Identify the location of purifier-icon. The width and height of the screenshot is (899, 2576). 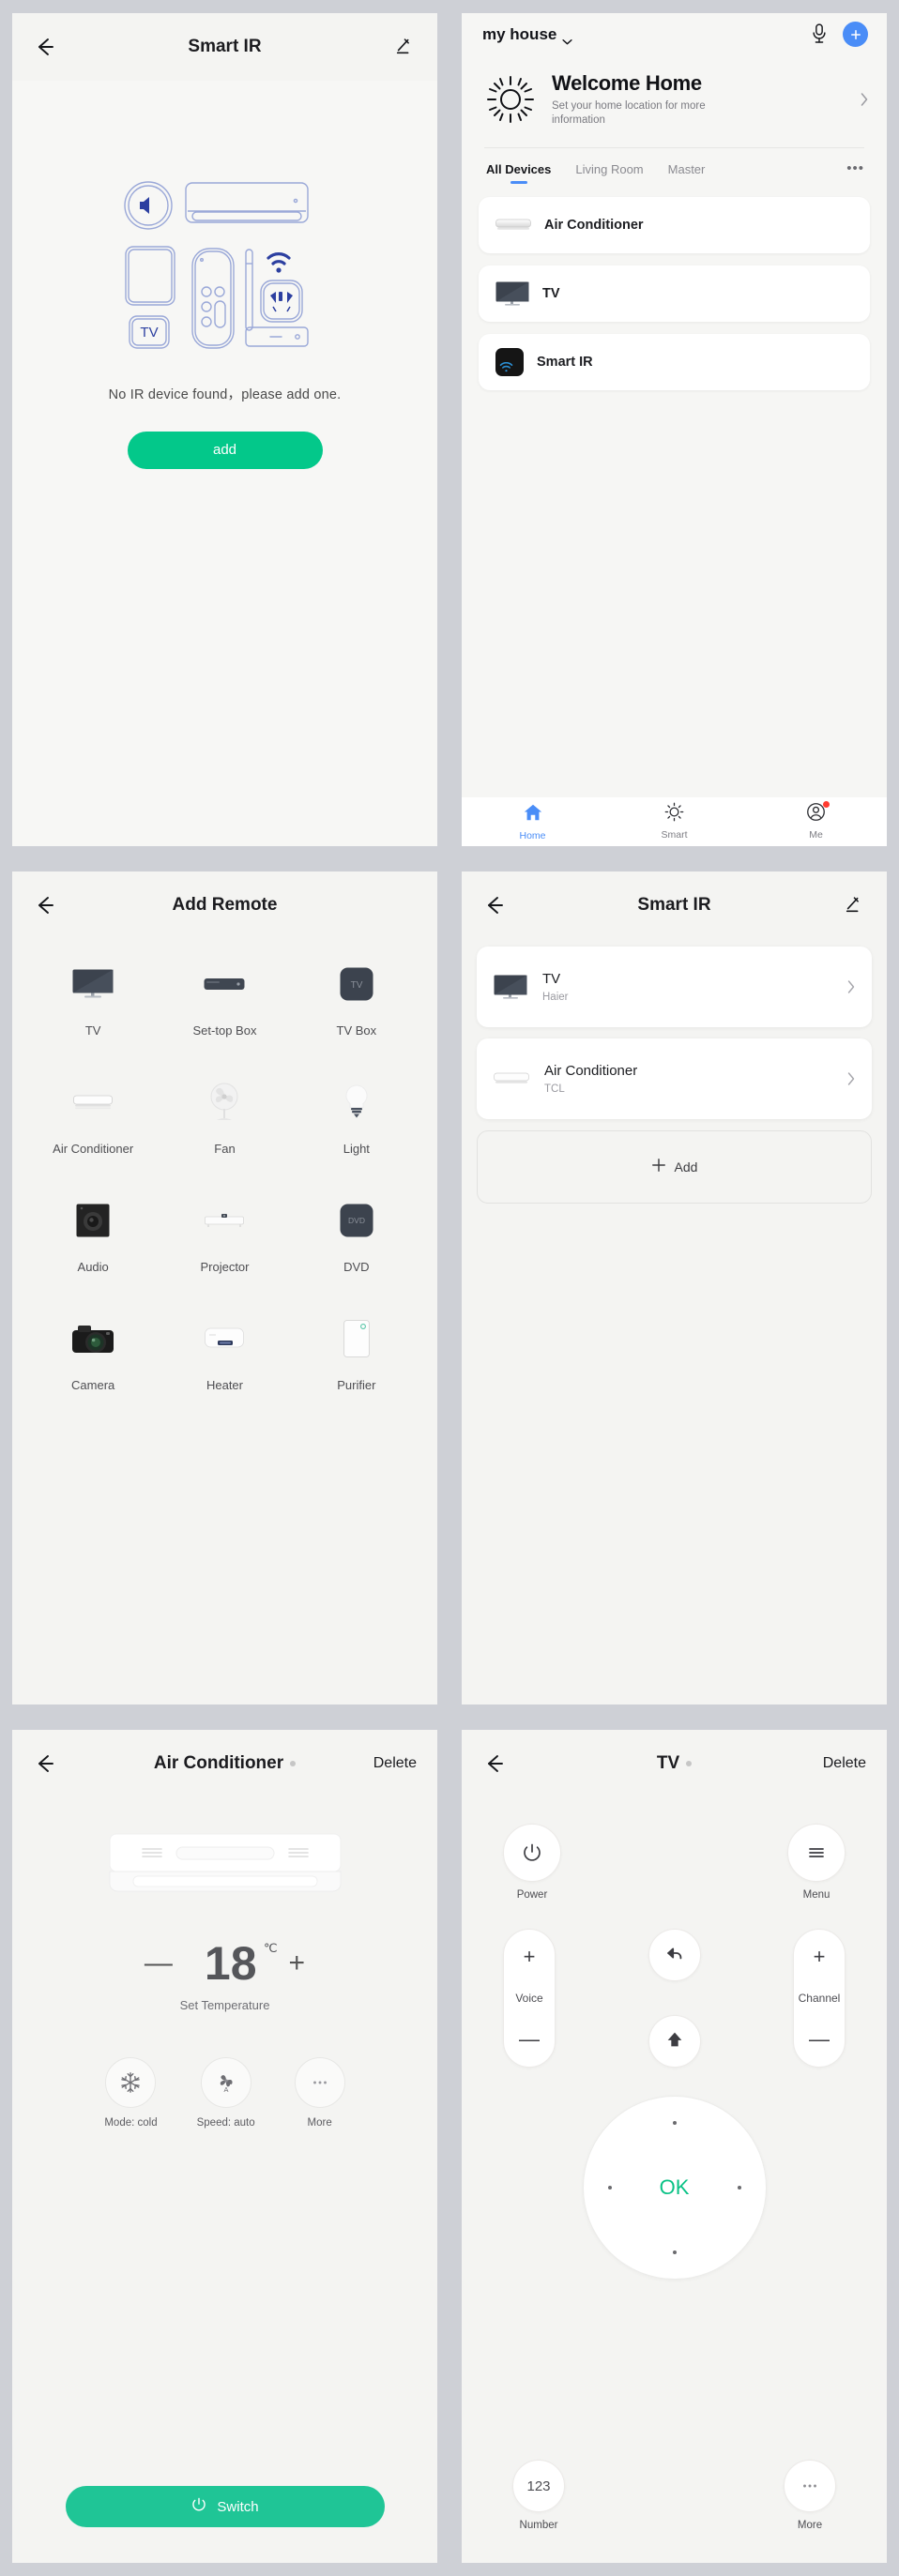
(357, 1338).